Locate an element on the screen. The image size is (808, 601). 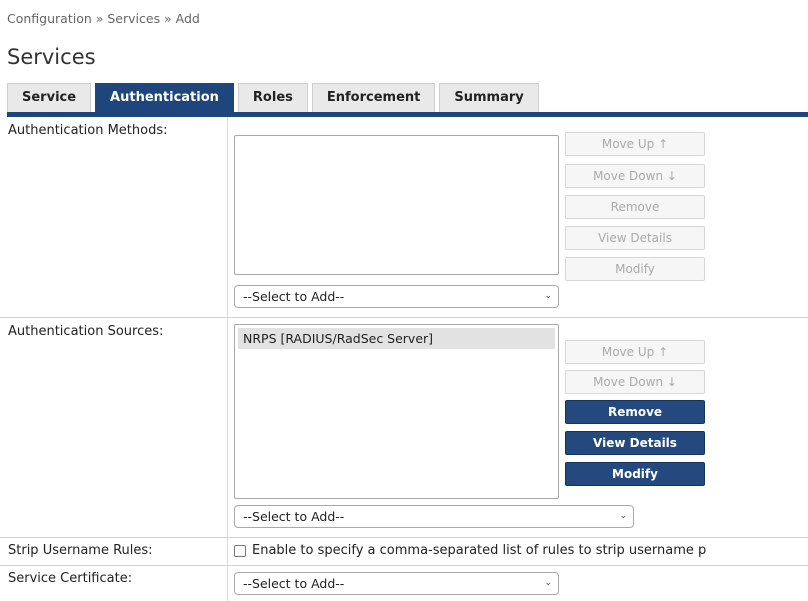
auth-methods-listbox is located at coordinates (396, 205).